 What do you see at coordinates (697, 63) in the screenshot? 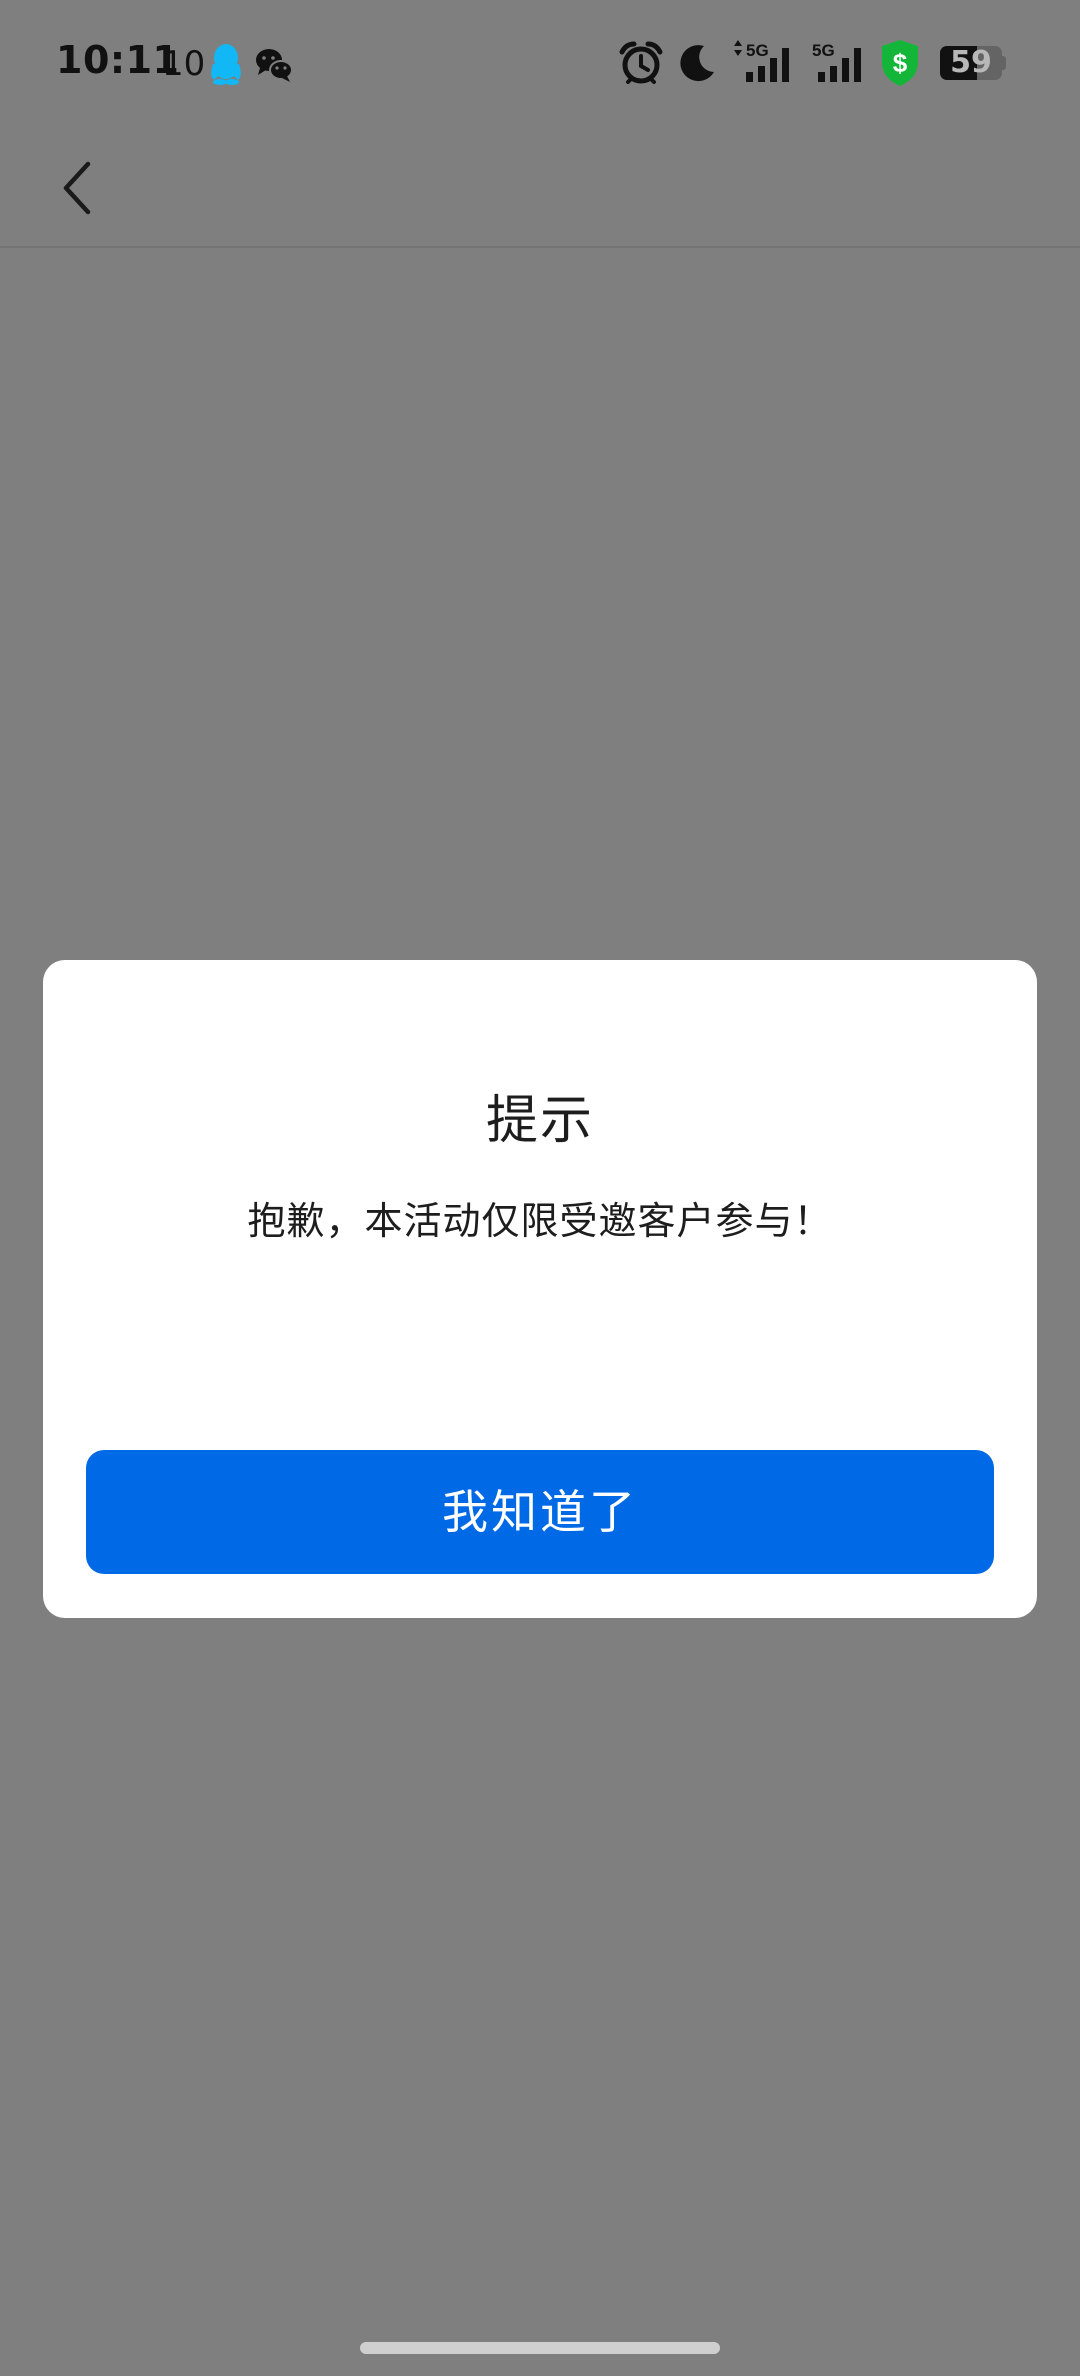
I see `moon-icon` at bounding box center [697, 63].